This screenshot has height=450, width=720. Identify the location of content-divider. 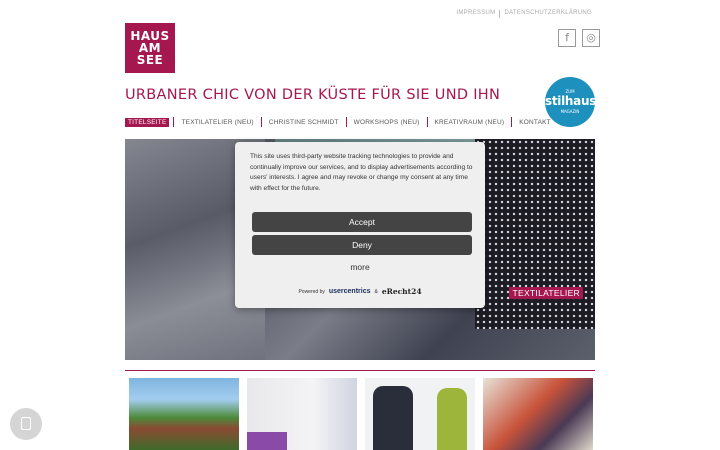
(360, 370).